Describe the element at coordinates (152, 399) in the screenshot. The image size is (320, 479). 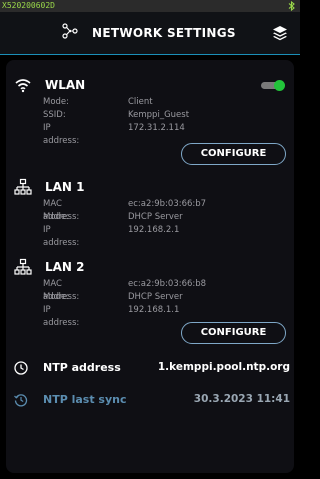
I see `ntp-sync-row: NTP last sync 30.3.2023 11:41` at that location.